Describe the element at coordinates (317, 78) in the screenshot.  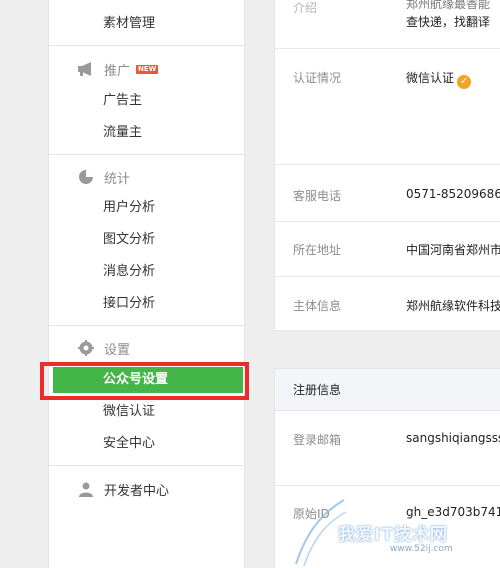
I see `verify-label: 认证情况` at that location.